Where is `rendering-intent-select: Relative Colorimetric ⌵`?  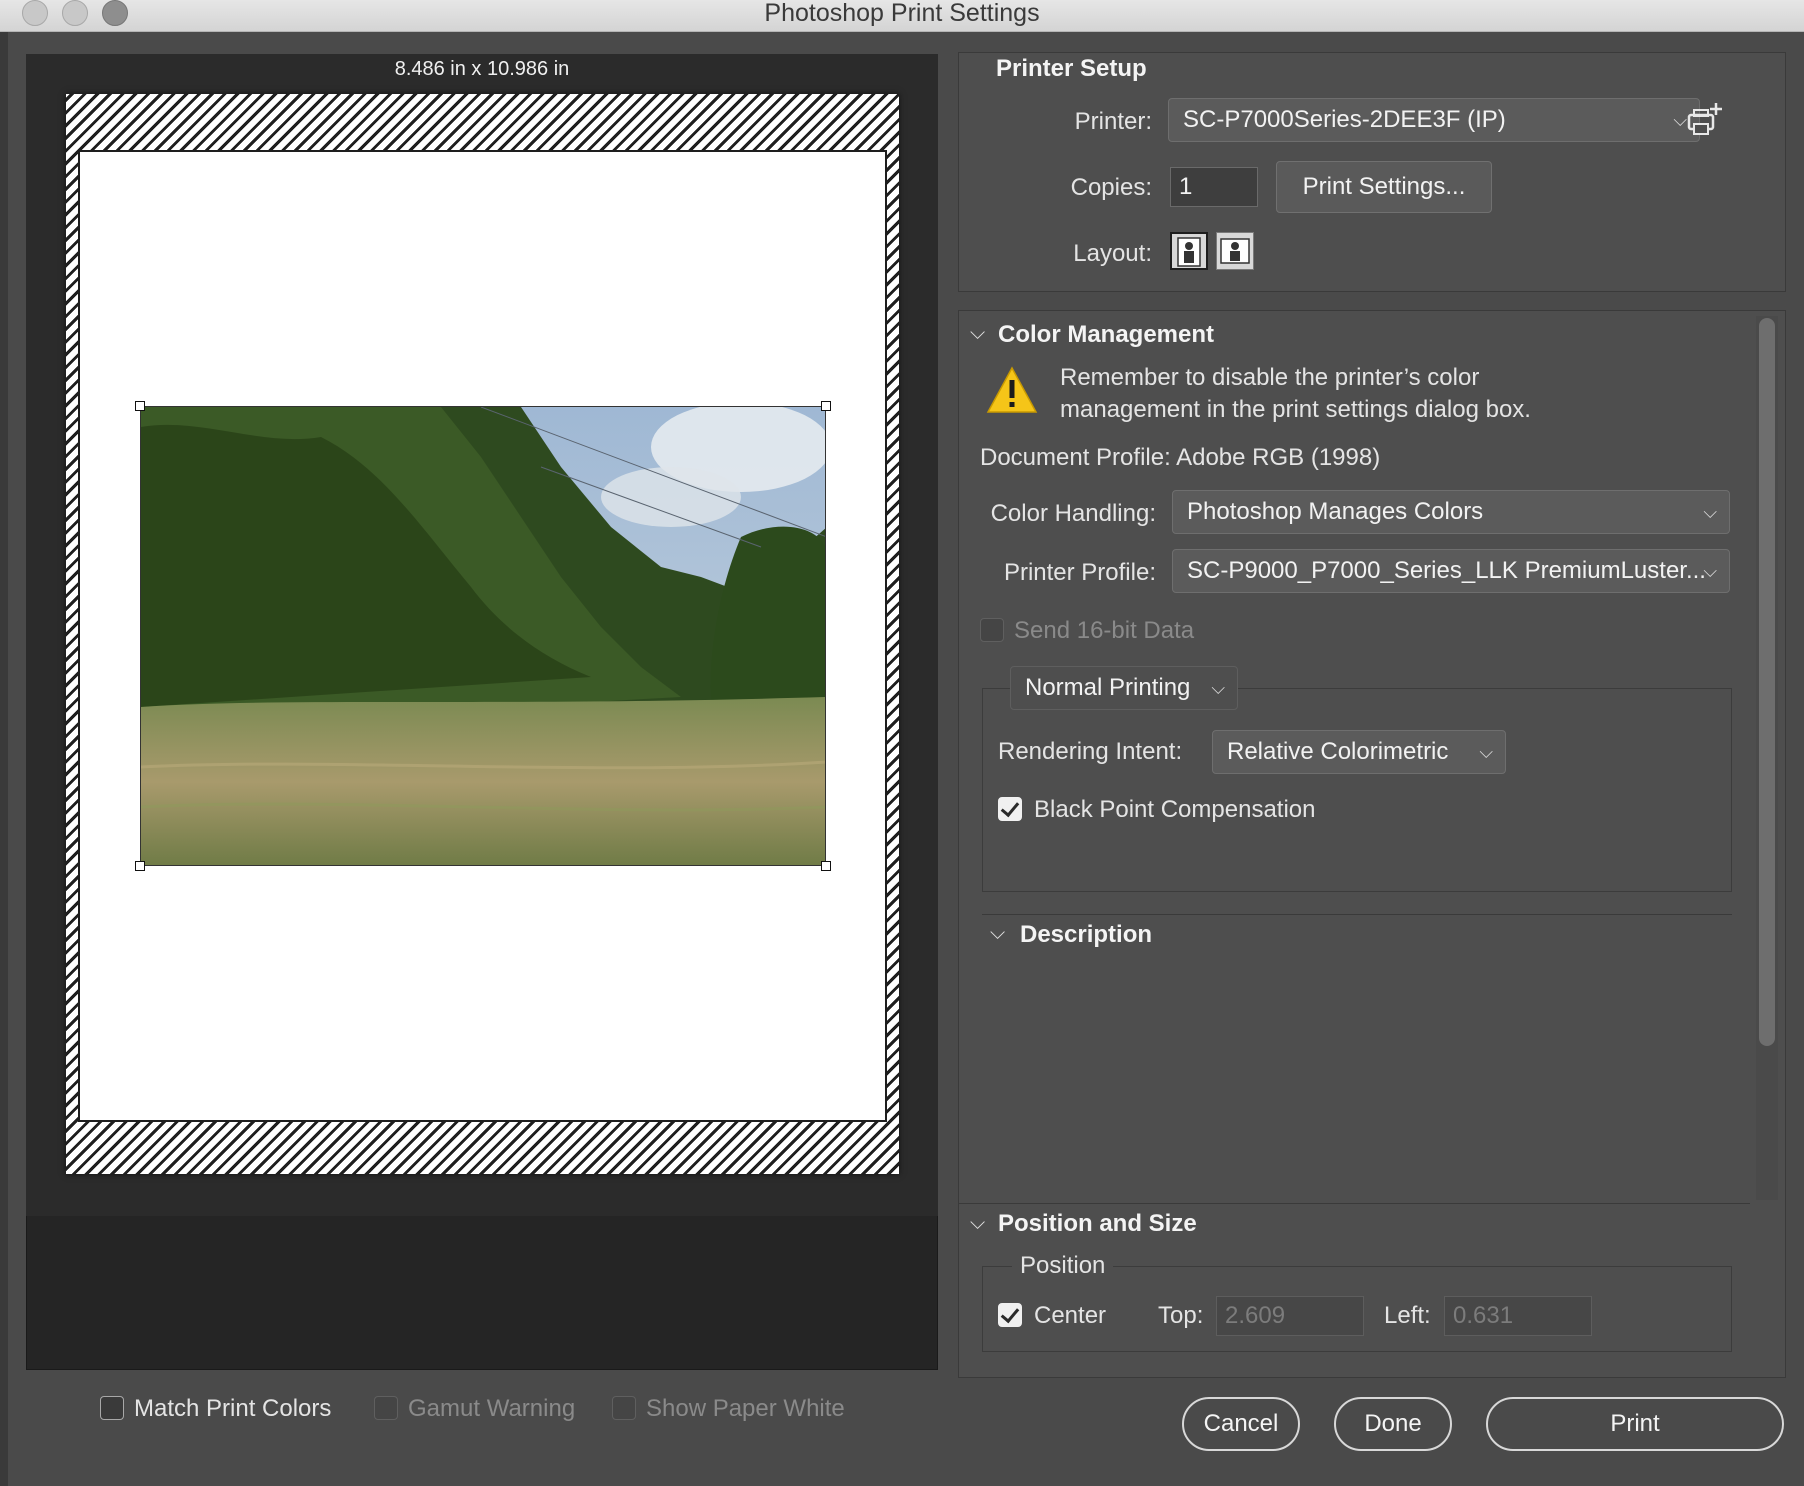
rendering-intent-select: Relative Colorimetric ⌵ is located at coordinates (1359, 752).